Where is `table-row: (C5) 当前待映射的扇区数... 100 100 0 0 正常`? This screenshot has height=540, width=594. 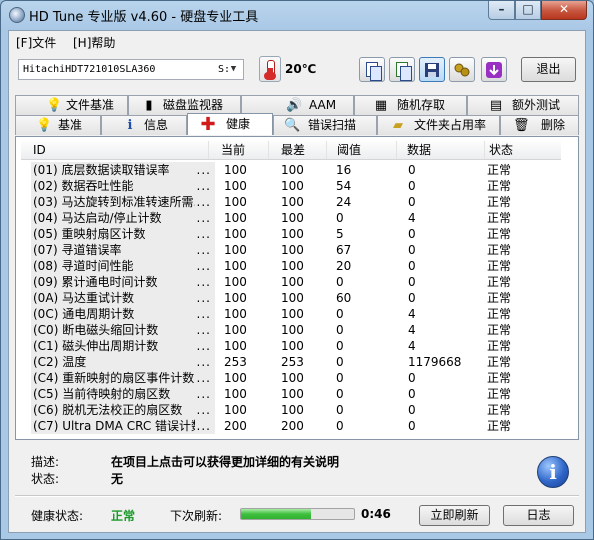
table-row: (C5) 当前待映射的扇区数... 100 100 0 0 正常 is located at coordinates (291, 394).